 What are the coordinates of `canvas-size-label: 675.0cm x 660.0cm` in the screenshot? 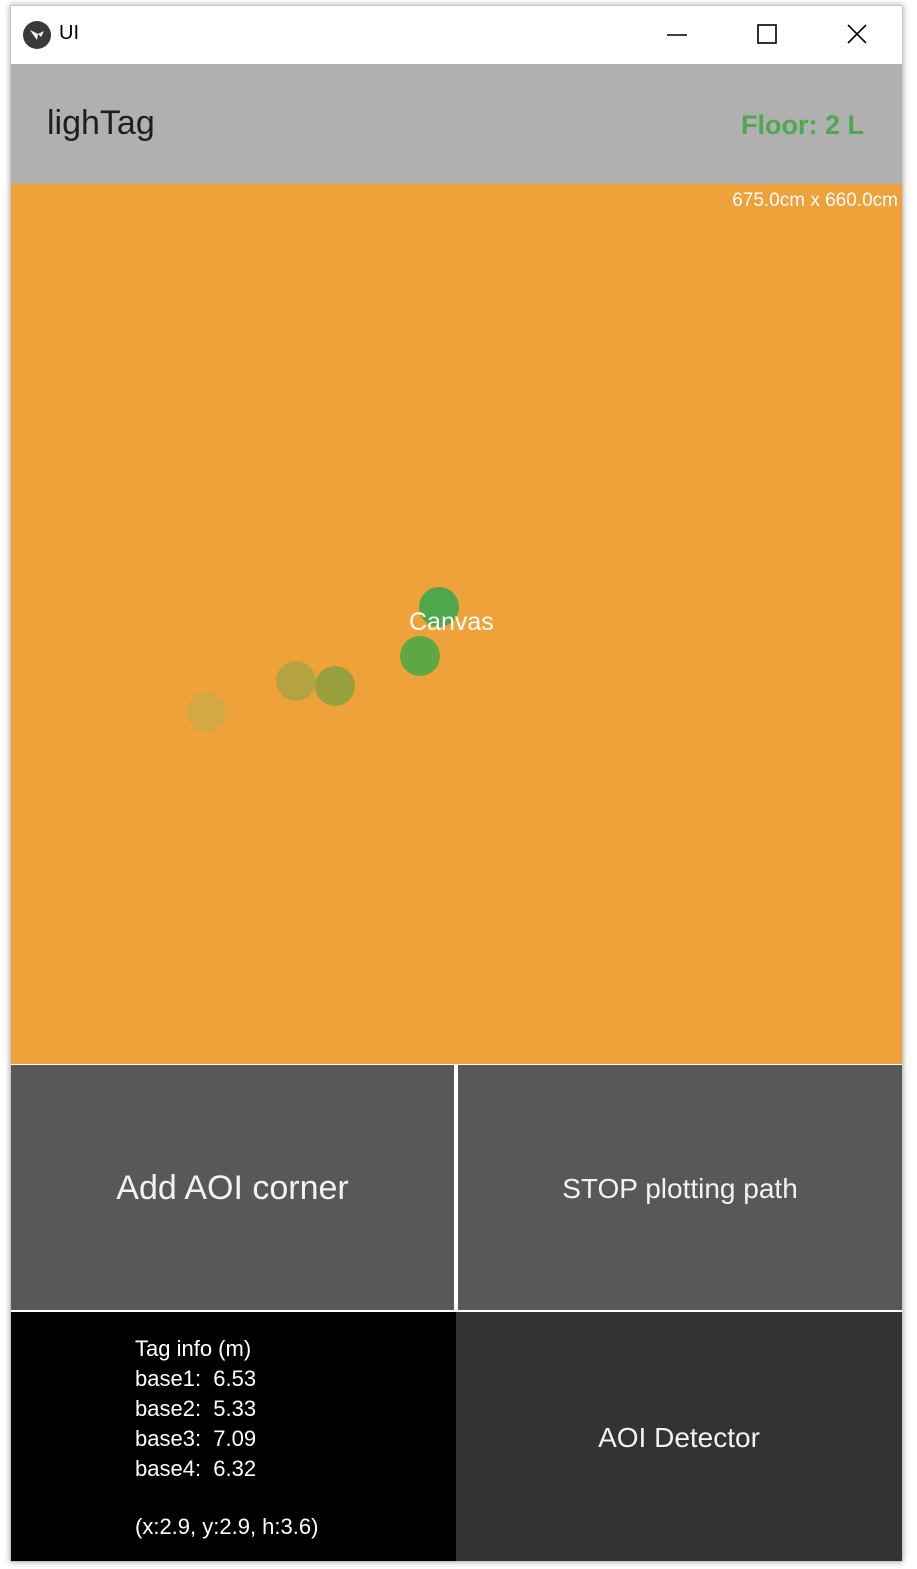 It's located at (815, 200).